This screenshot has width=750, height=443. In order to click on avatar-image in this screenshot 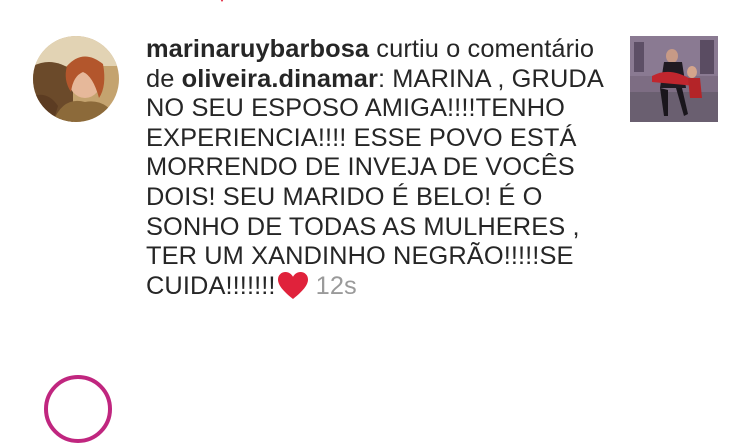, I will do `click(76, 79)`.